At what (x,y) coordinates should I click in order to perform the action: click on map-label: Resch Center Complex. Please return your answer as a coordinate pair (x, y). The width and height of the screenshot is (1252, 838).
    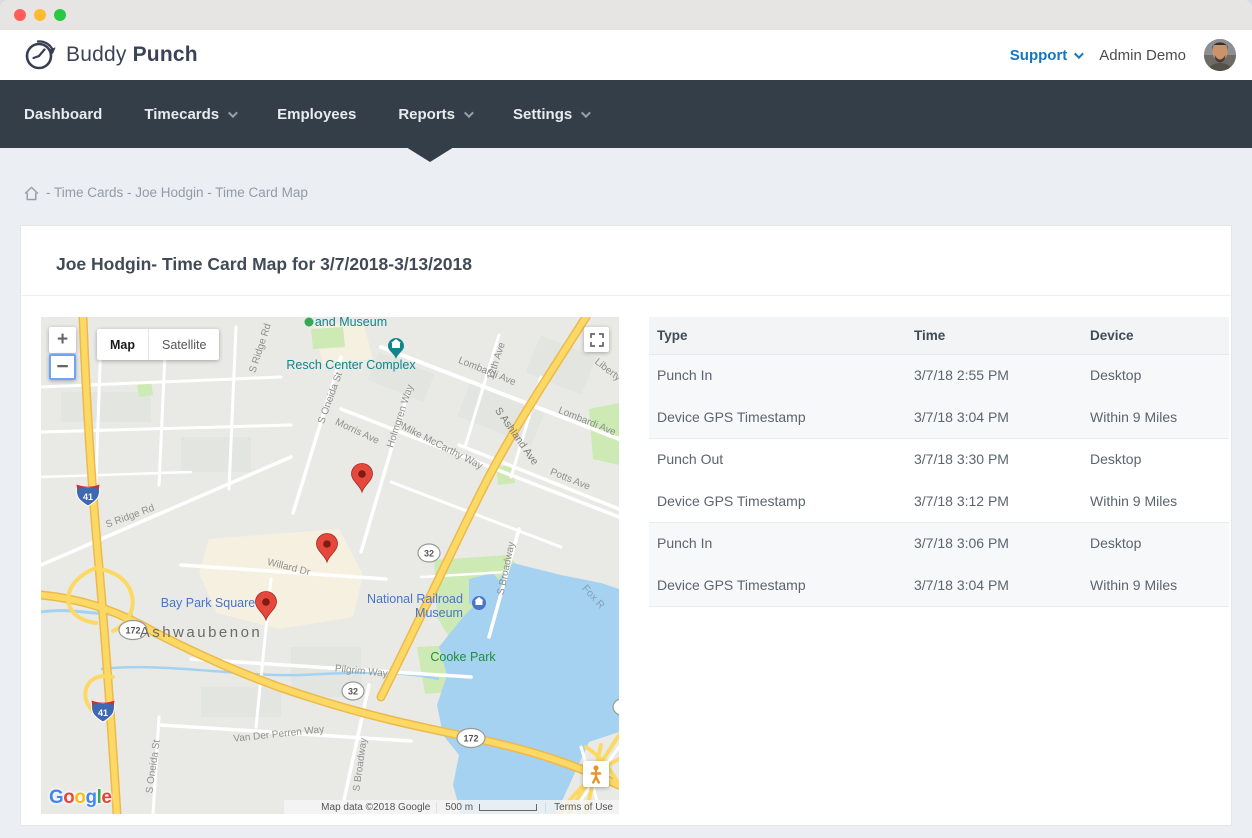
    Looking at the image, I should click on (351, 365).